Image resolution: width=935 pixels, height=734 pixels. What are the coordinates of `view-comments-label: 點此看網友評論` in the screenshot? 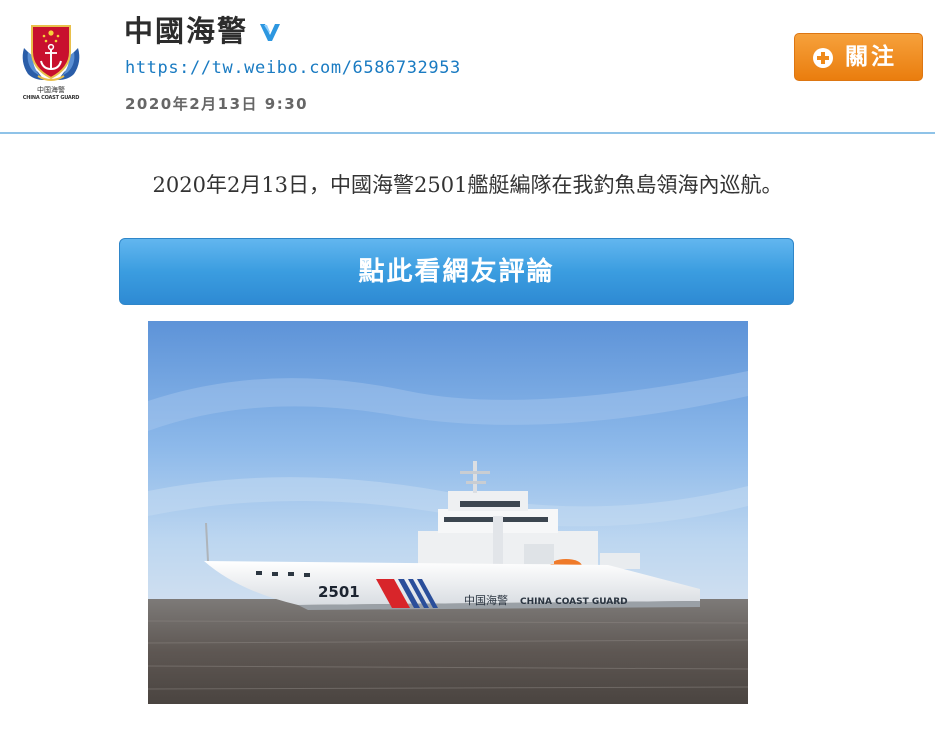 It's located at (456, 272).